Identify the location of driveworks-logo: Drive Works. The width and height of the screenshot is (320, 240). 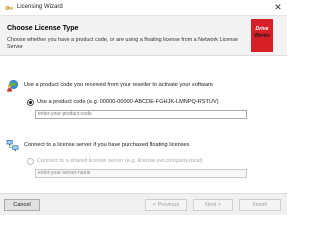
(262, 35).